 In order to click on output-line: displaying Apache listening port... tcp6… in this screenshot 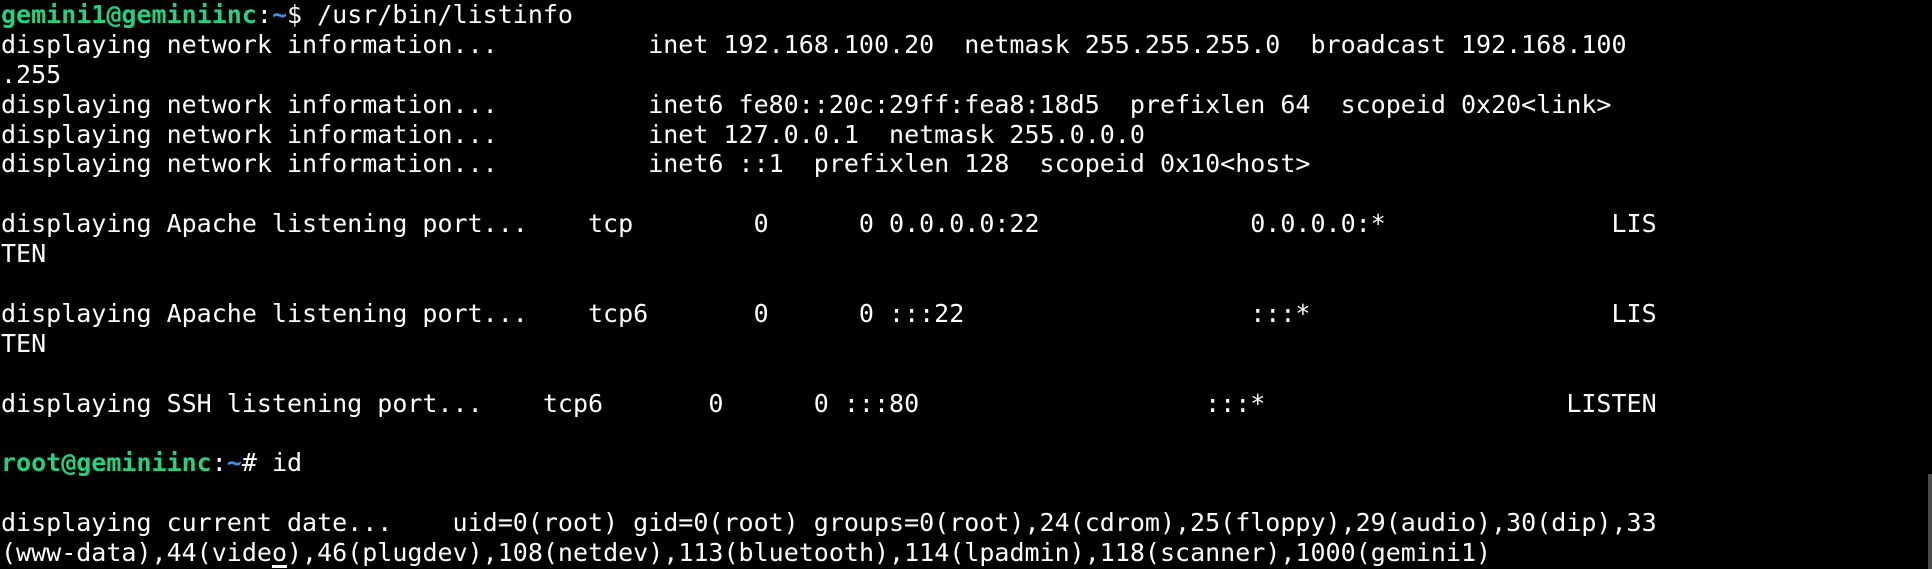, I will do `click(829, 313)`.